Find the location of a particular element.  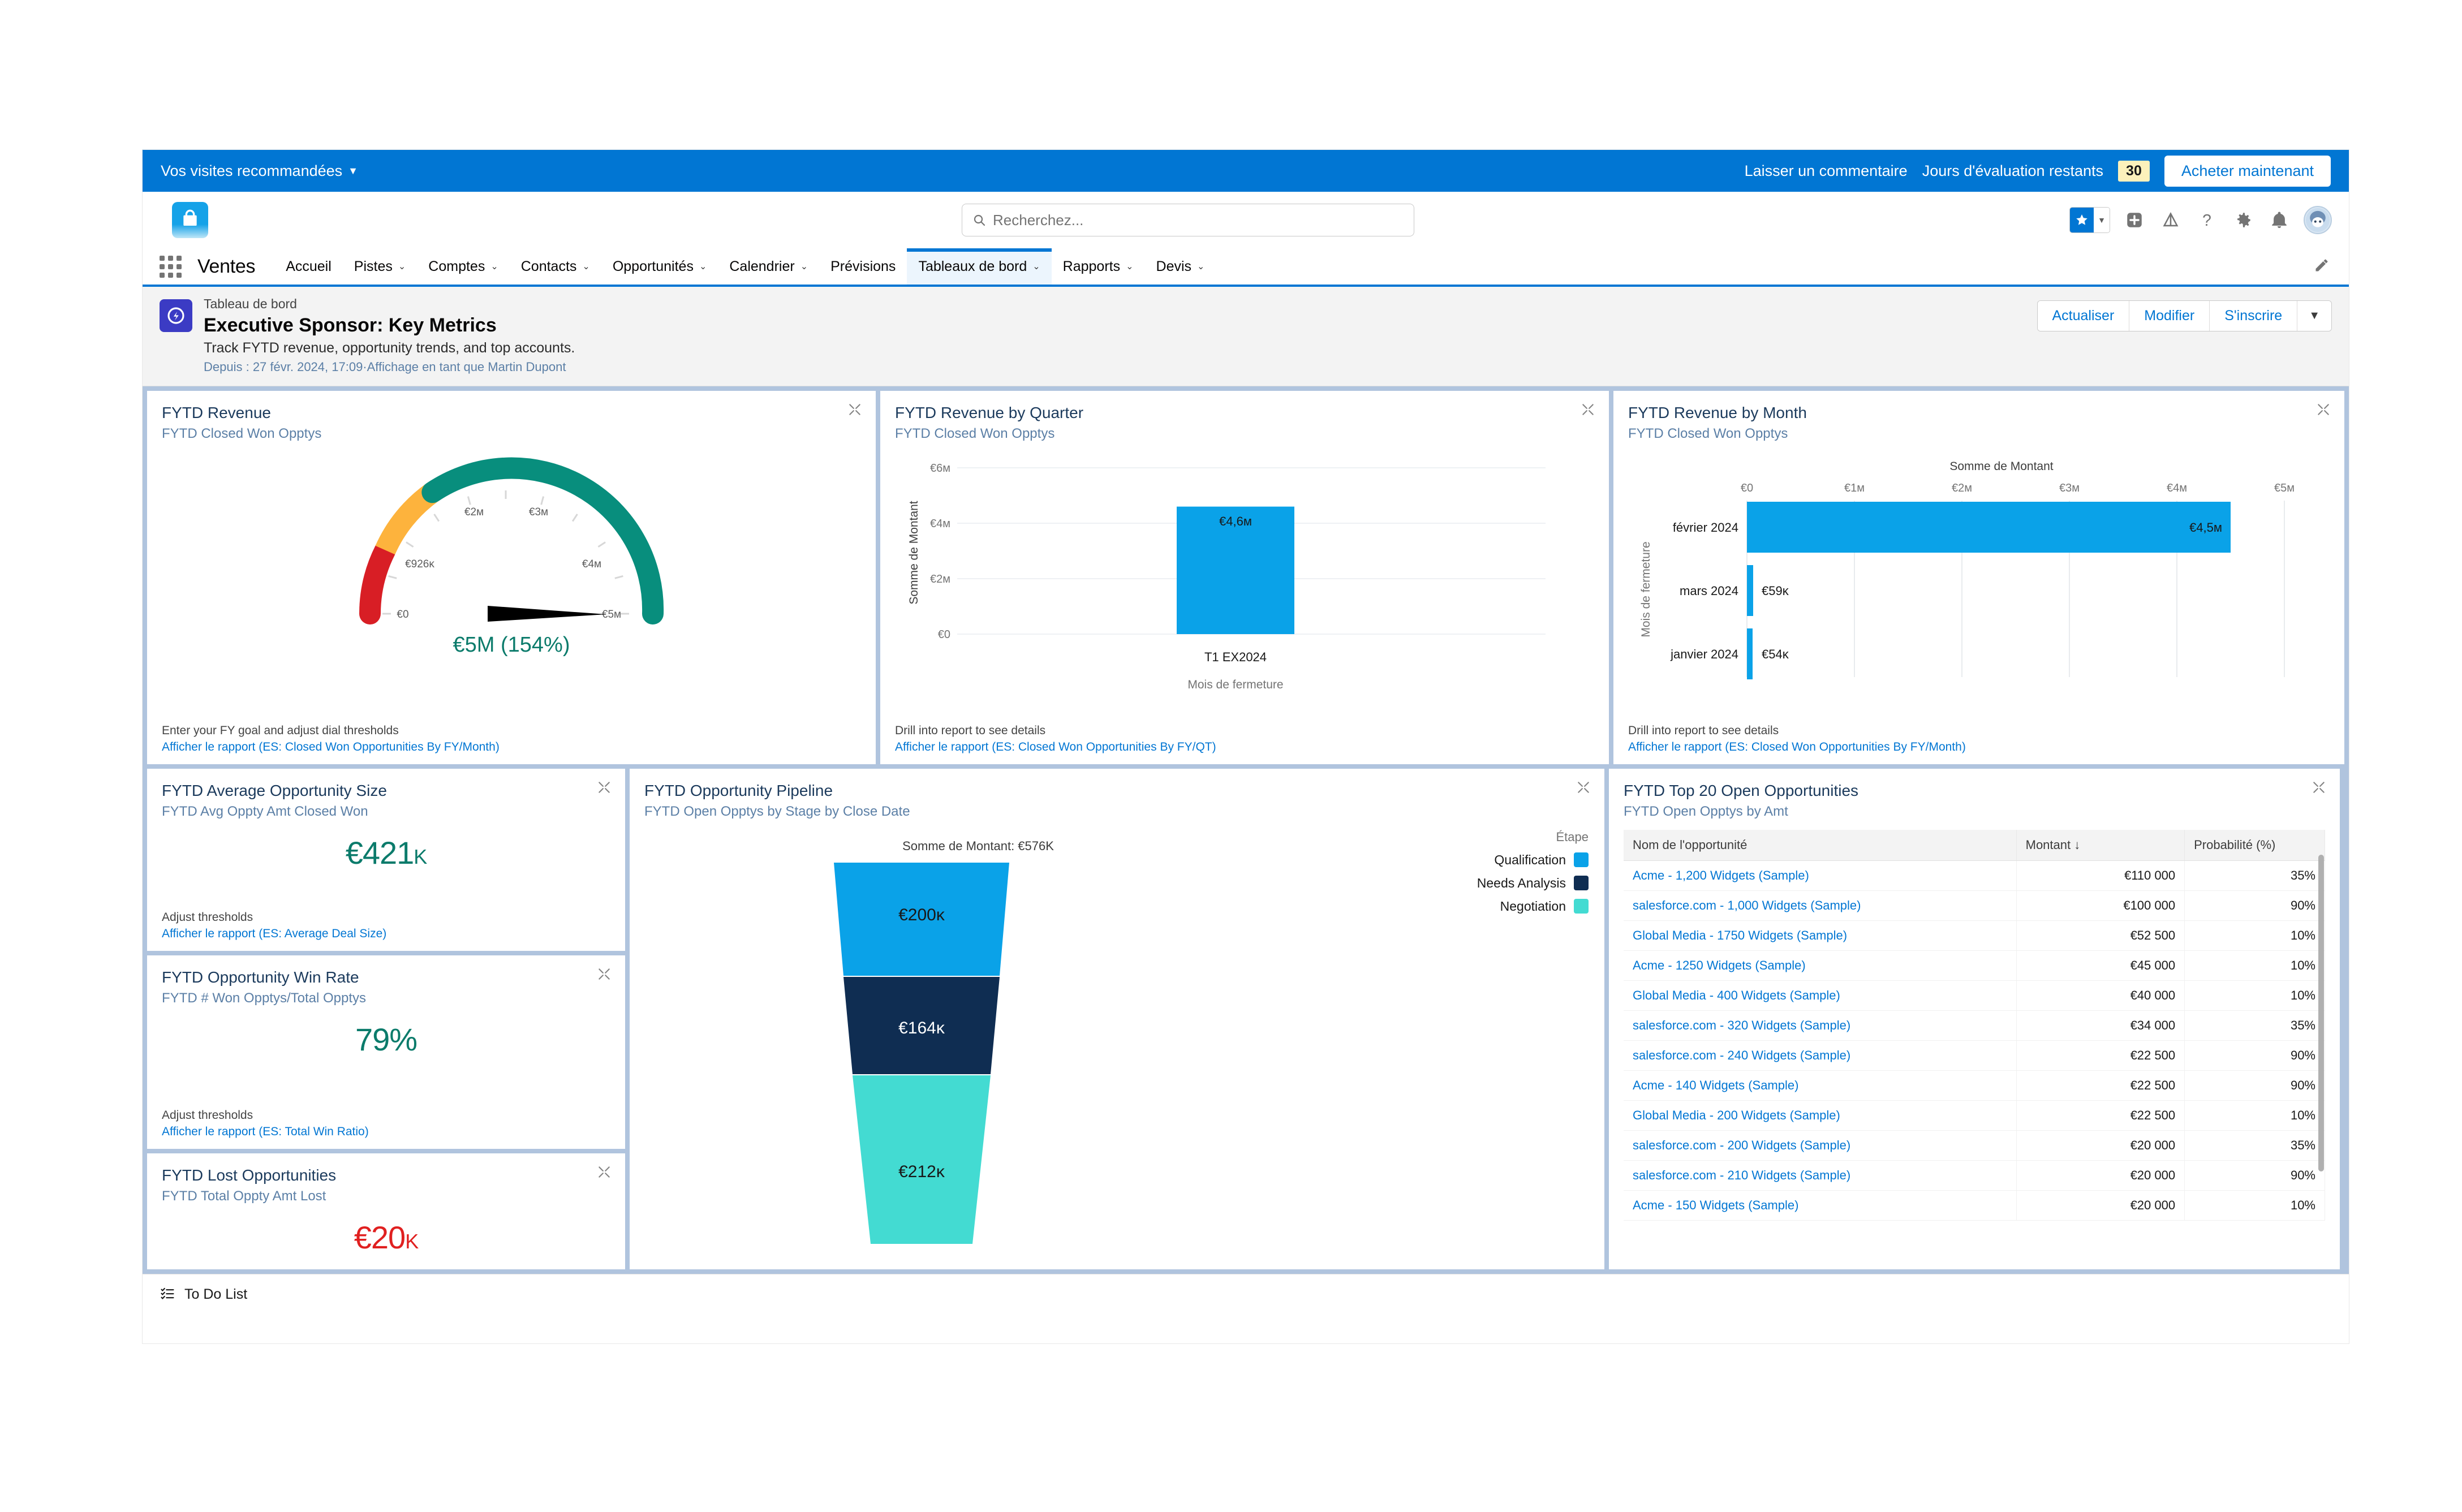

legend-item-negotiation: Negotiation is located at coordinates (1533, 906).